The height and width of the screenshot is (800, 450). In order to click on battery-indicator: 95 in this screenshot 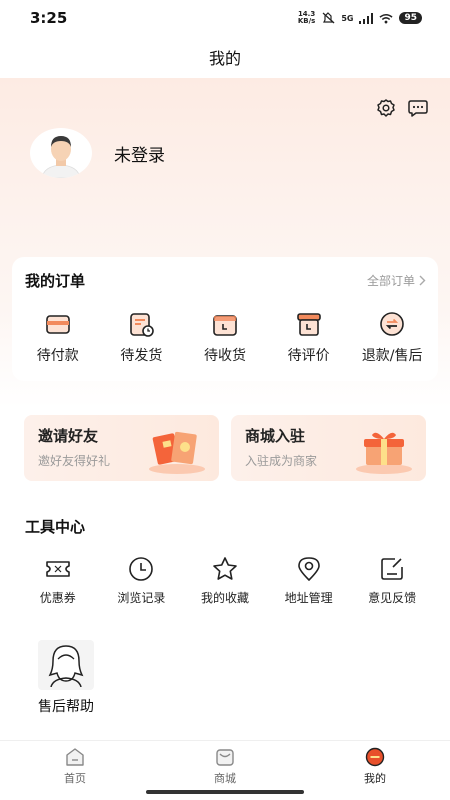, I will do `click(410, 18)`.